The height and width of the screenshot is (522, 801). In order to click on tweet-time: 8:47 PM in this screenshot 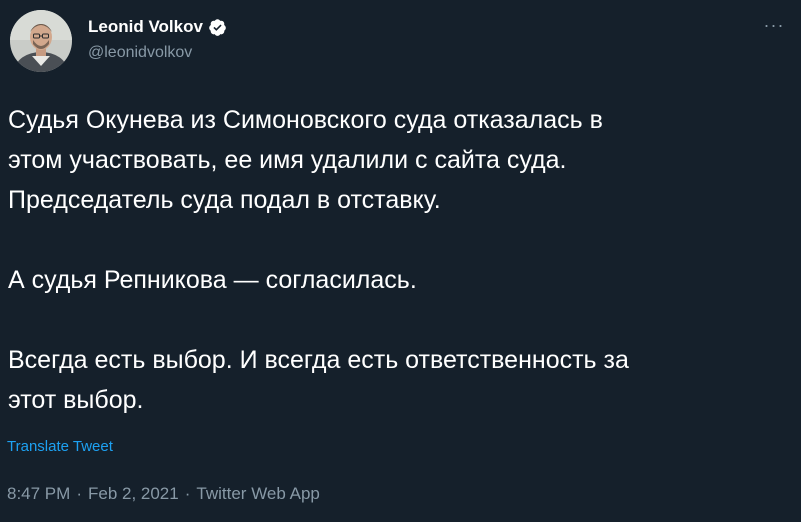, I will do `click(38, 494)`.